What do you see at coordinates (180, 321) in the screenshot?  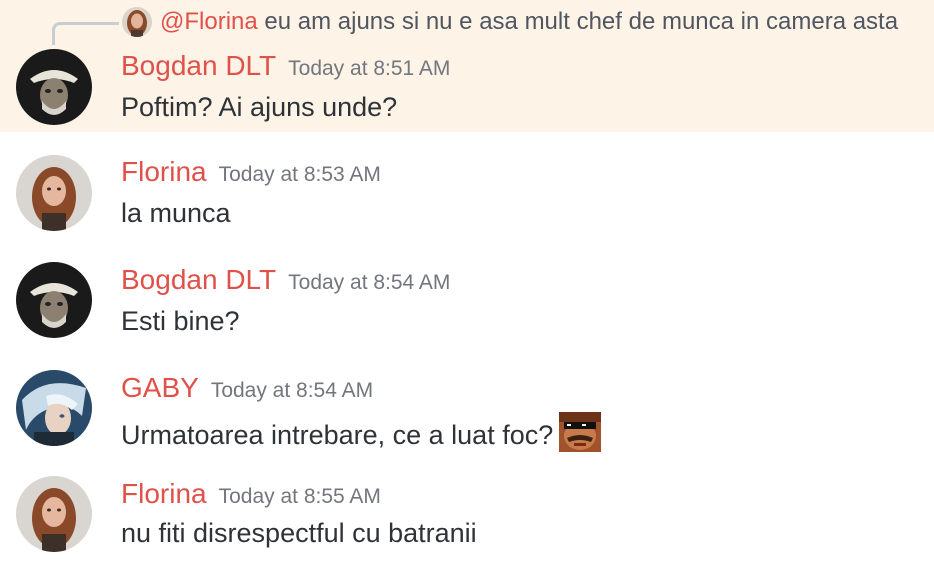 I see `message-content: Esti bine?` at bounding box center [180, 321].